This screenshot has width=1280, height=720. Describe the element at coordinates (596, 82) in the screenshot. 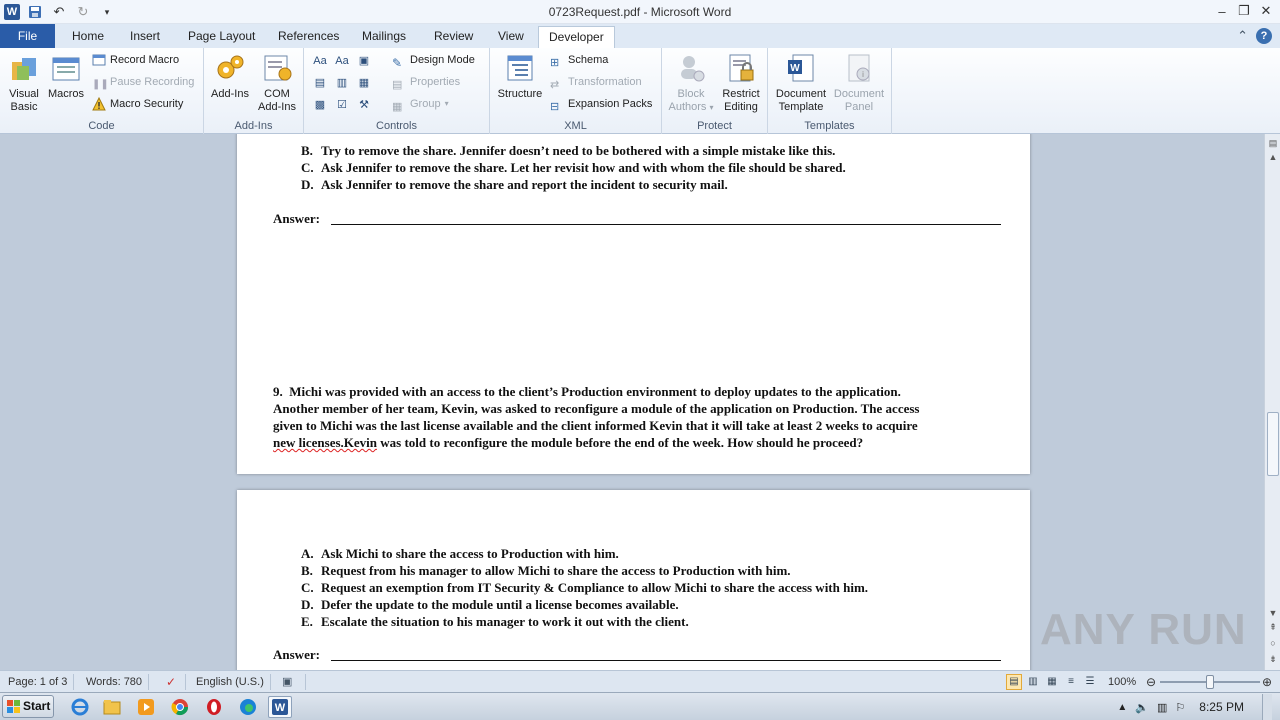

I see `transformation-button: ⇄ Transformation` at that location.